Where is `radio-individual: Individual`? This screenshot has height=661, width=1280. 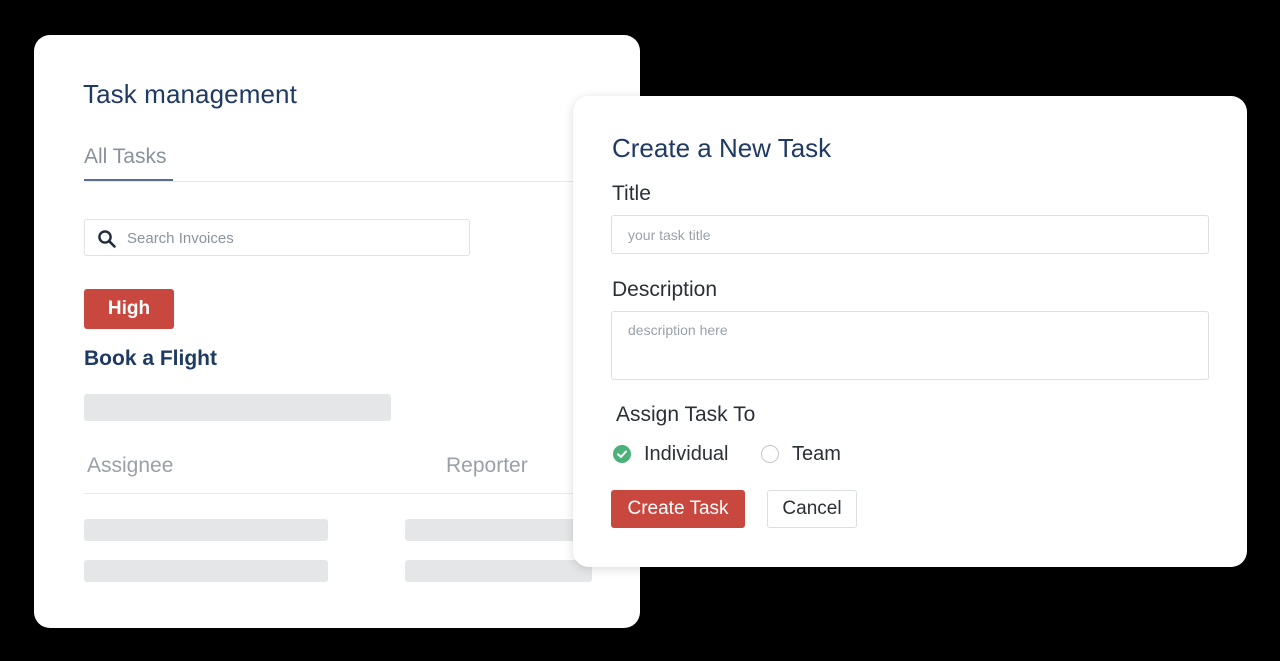
radio-individual: Individual is located at coordinates (671, 454).